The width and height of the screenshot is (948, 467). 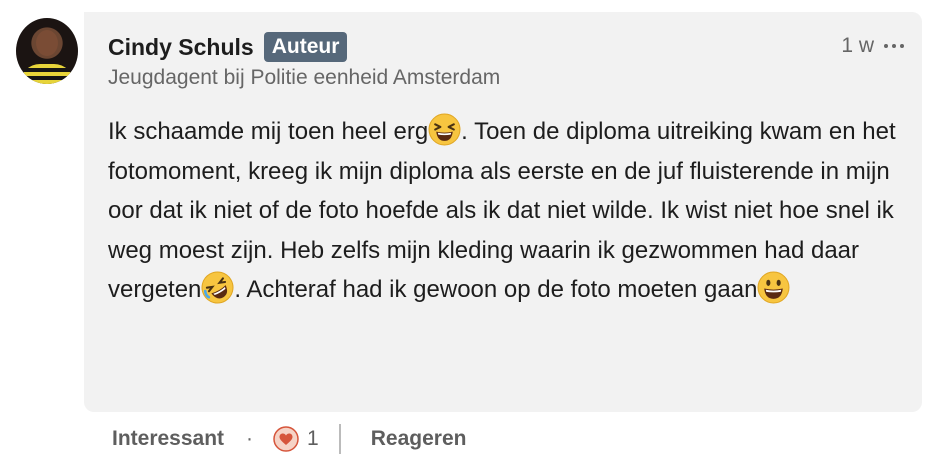 I want to click on grinning-squinting-face-icon, so click(x=444, y=129).